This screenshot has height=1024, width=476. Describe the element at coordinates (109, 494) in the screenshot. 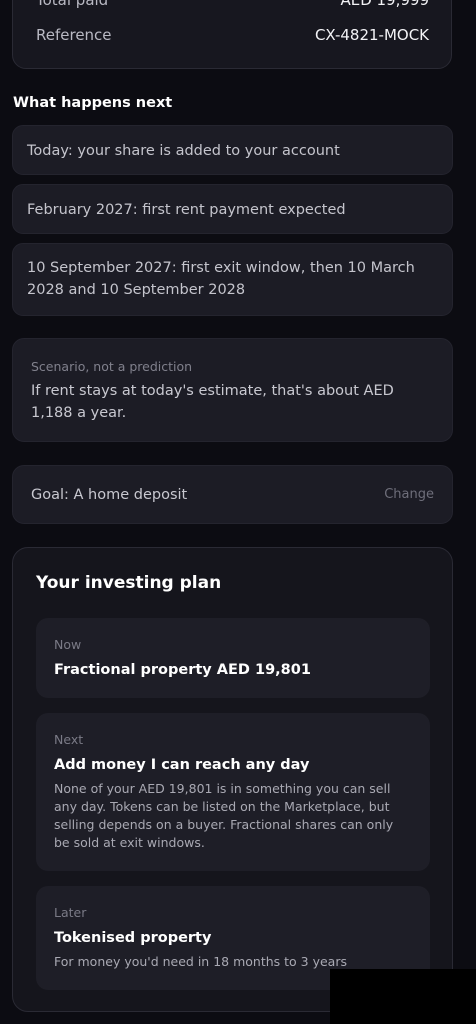

I see `goal-text: Goal: A home deposit` at that location.